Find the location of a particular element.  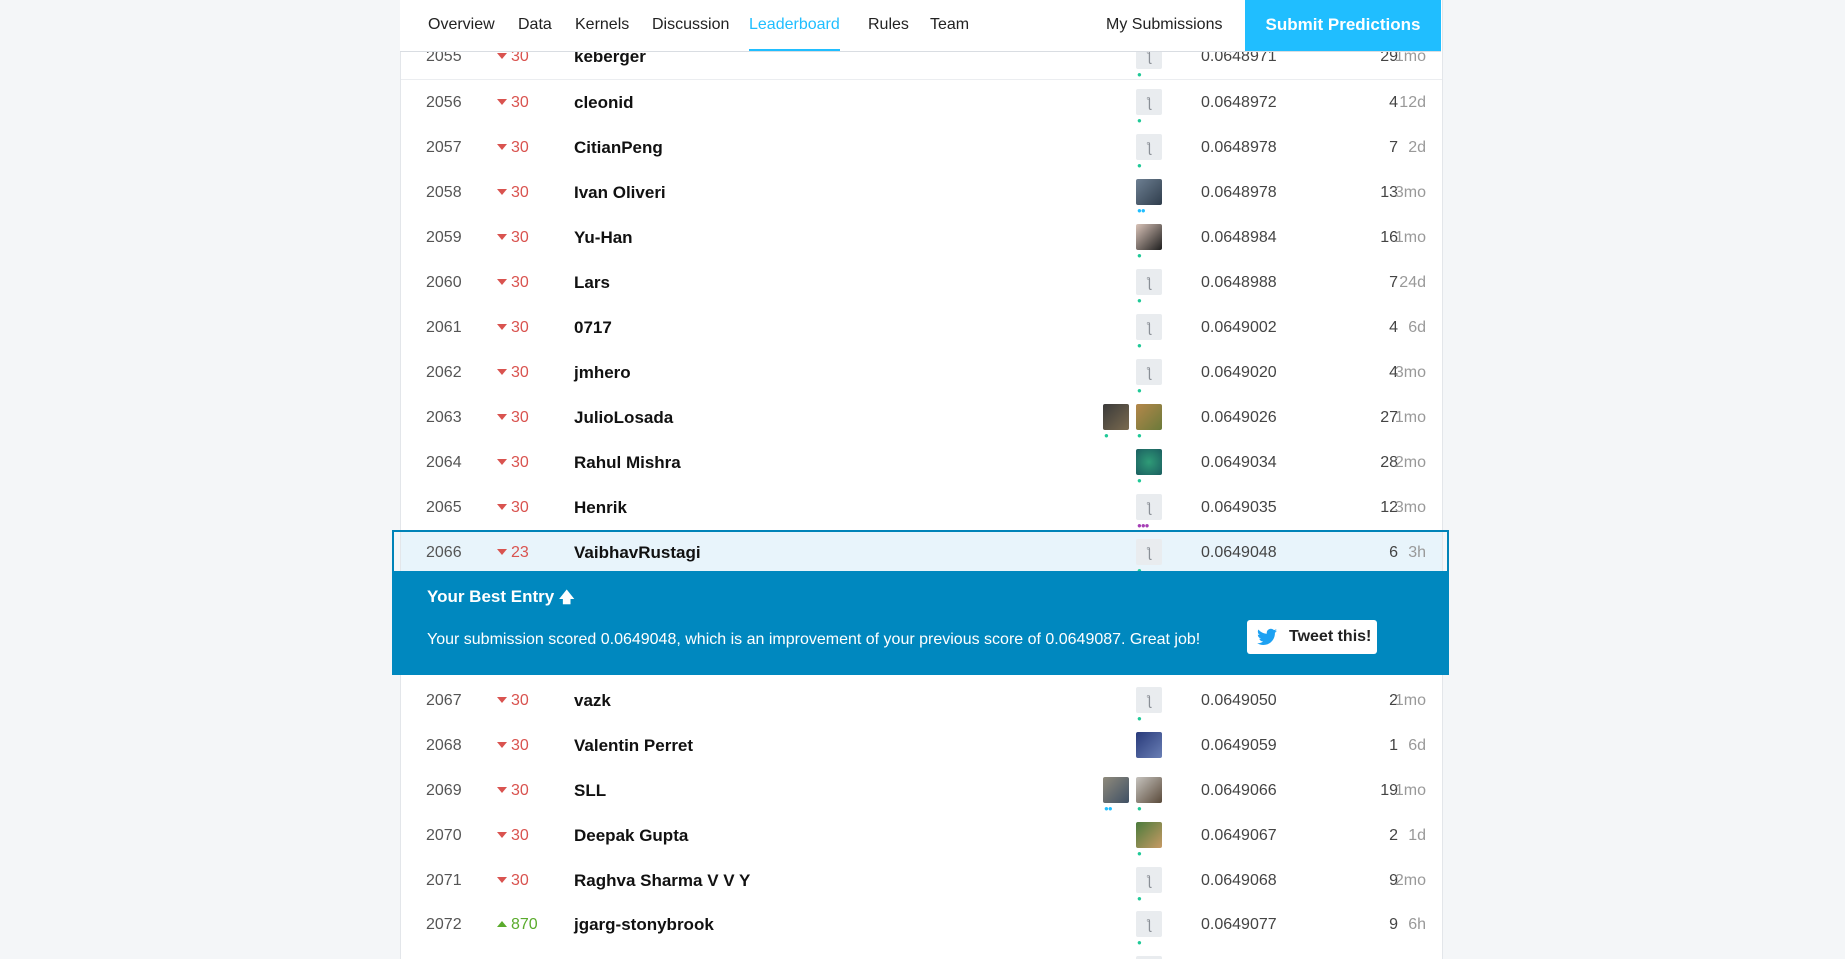

team-name: Rahul Mishra is located at coordinates (627, 462).